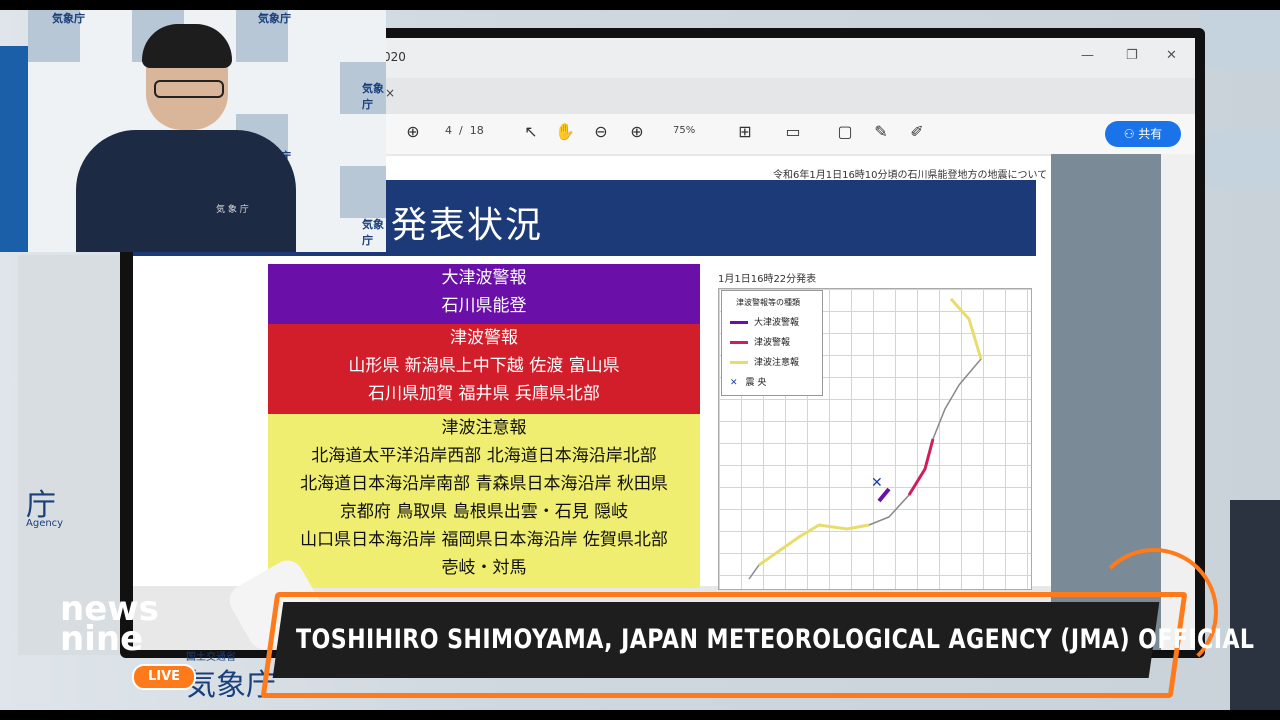  I want to click on zoom-out-icon: ⊖, so click(601, 132).